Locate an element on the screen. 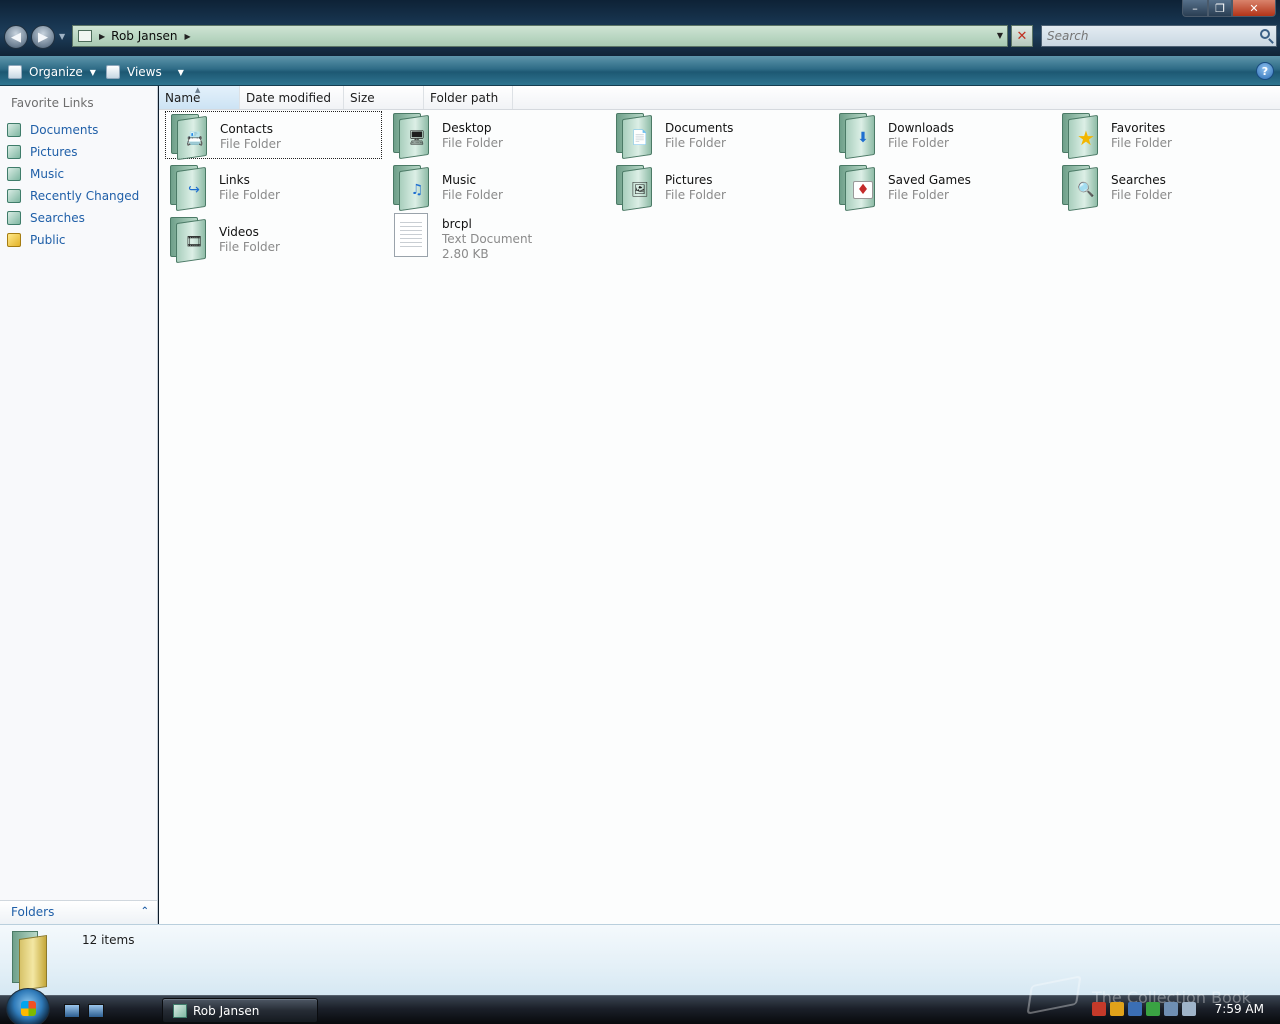 This screenshot has width=1280, height=1024. search-box is located at coordinates (1159, 36).